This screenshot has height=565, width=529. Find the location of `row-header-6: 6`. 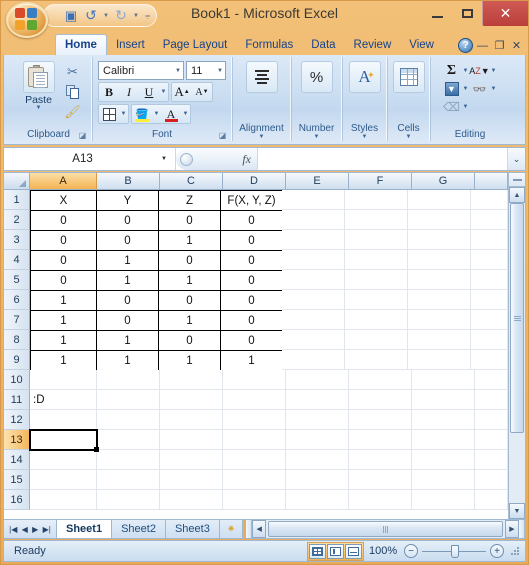

row-header-6: 6 is located at coordinates (17, 300).